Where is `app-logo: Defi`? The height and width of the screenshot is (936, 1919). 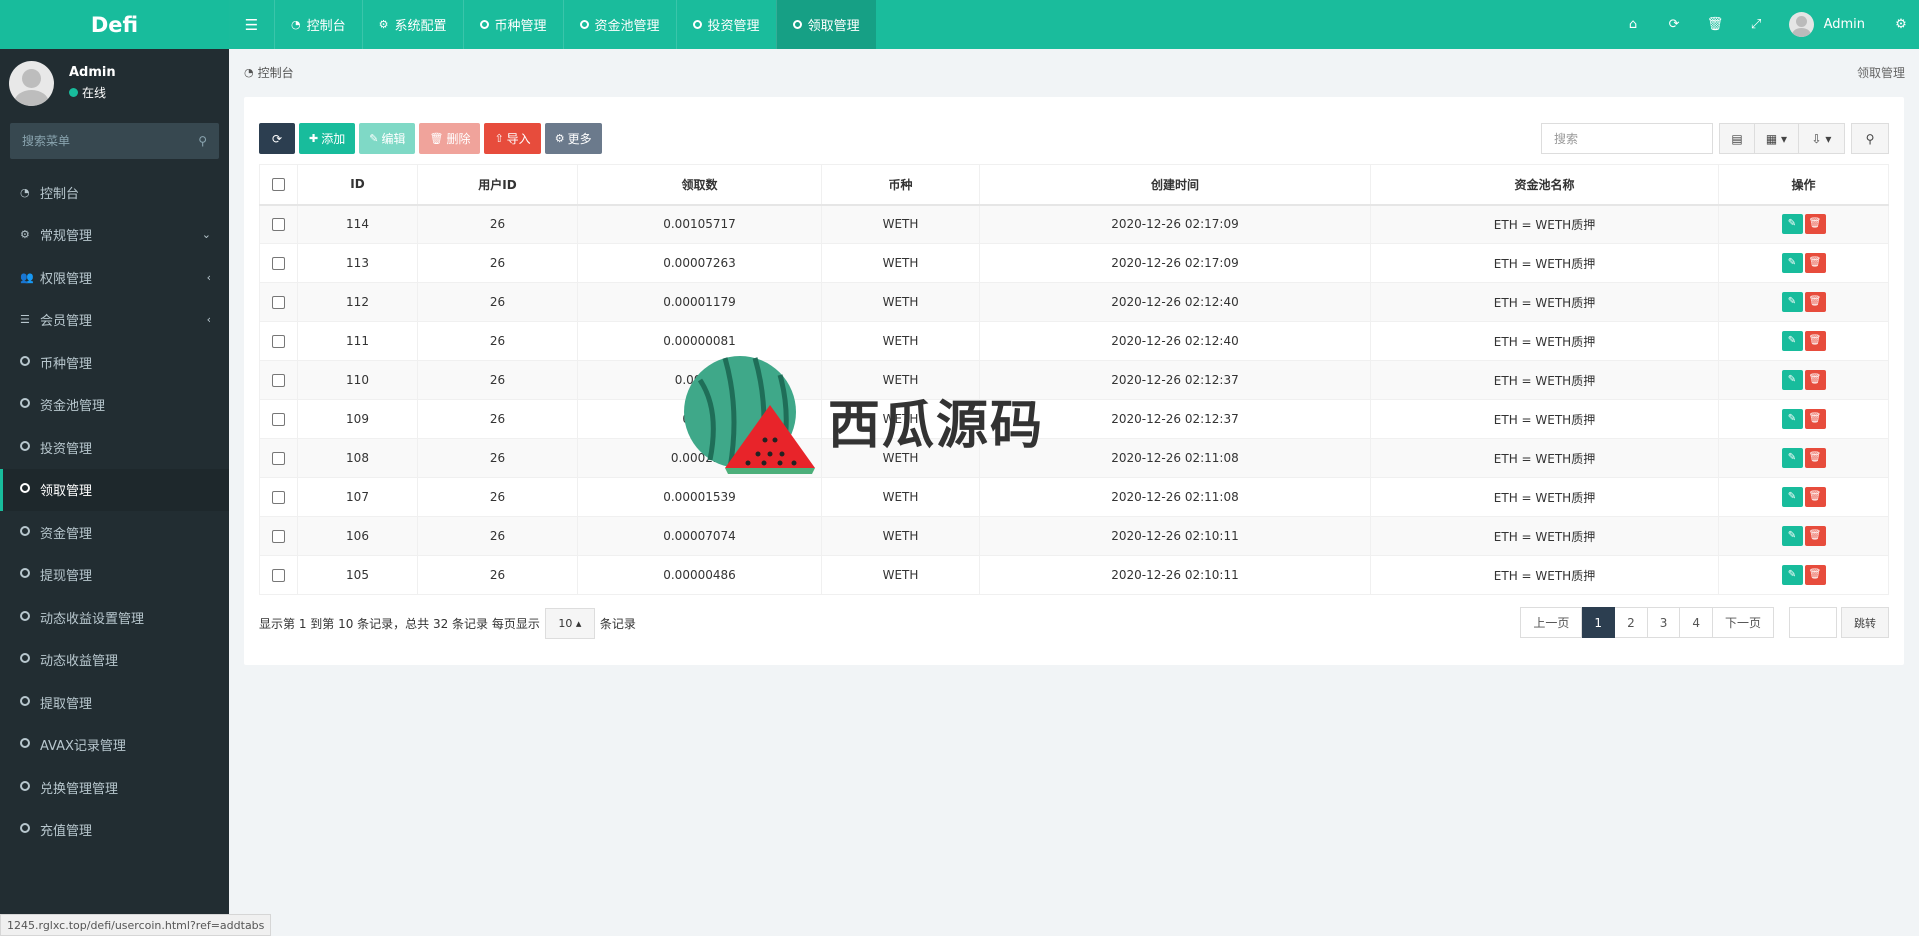 app-logo: Defi is located at coordinates (114, 24).